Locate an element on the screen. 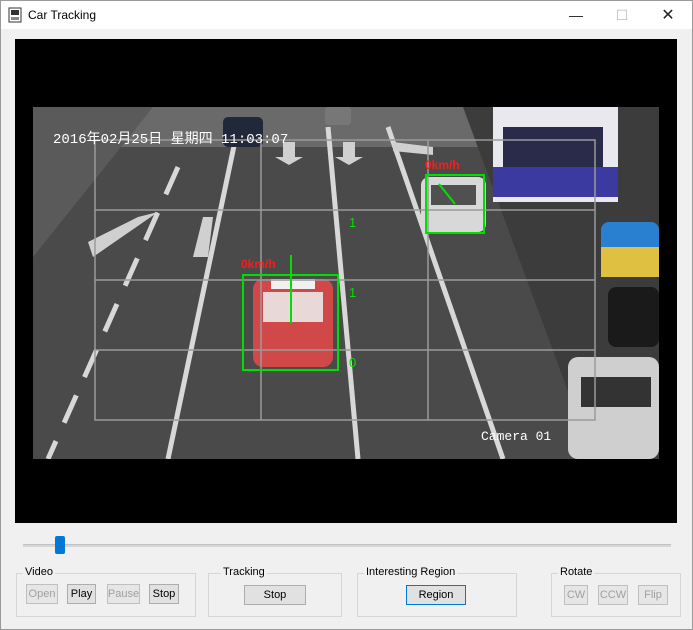  flip-button: Flip is located at coordinates (653, 595).